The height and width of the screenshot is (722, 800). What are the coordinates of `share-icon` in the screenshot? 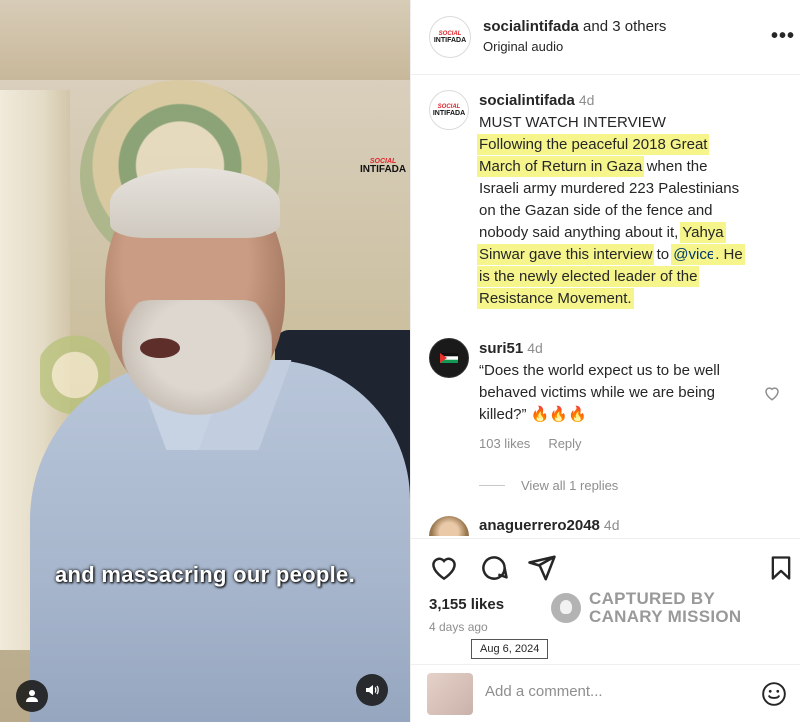 It's located at (542, 568).